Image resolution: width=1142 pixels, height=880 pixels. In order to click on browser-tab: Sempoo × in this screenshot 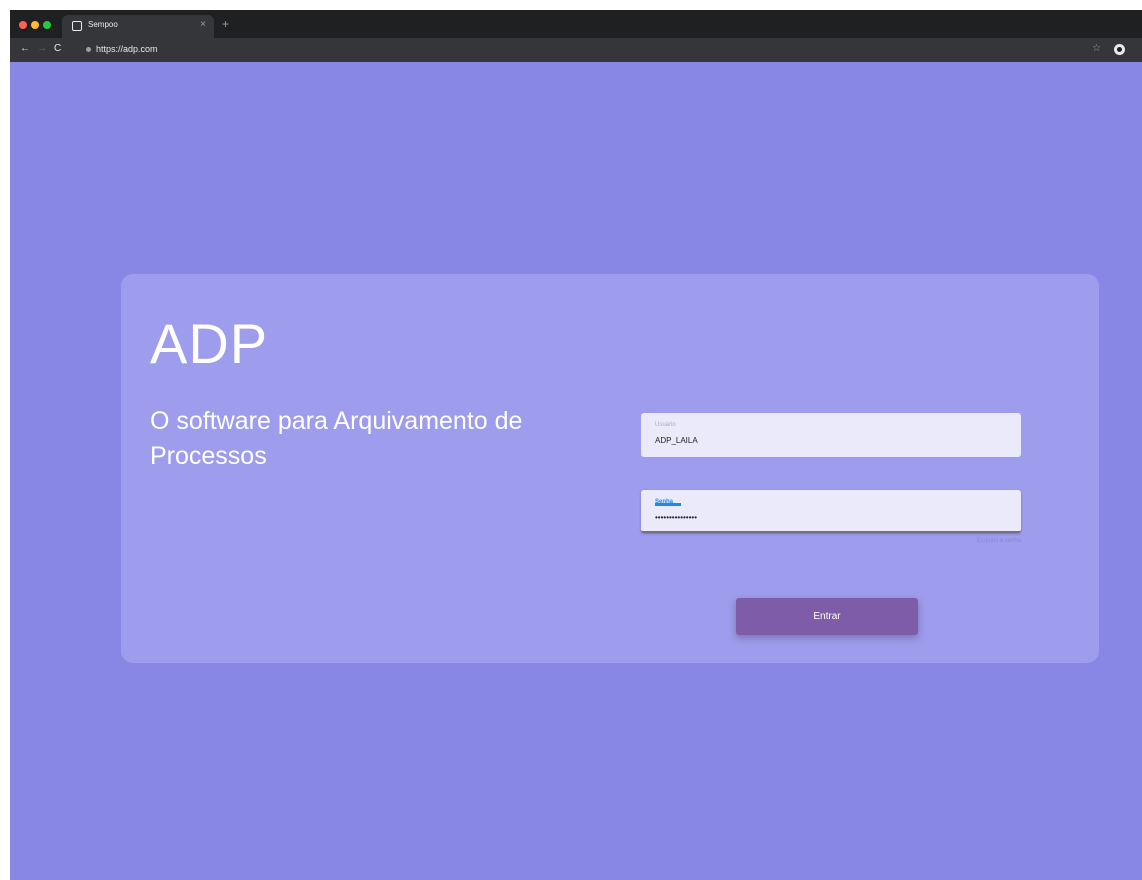, I will do `click(138, 26)`.